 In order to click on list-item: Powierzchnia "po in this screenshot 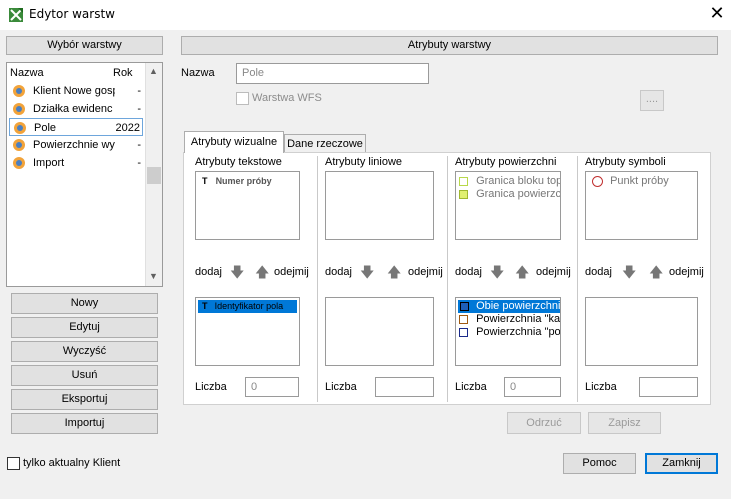, I will do `click(509, 332)`.